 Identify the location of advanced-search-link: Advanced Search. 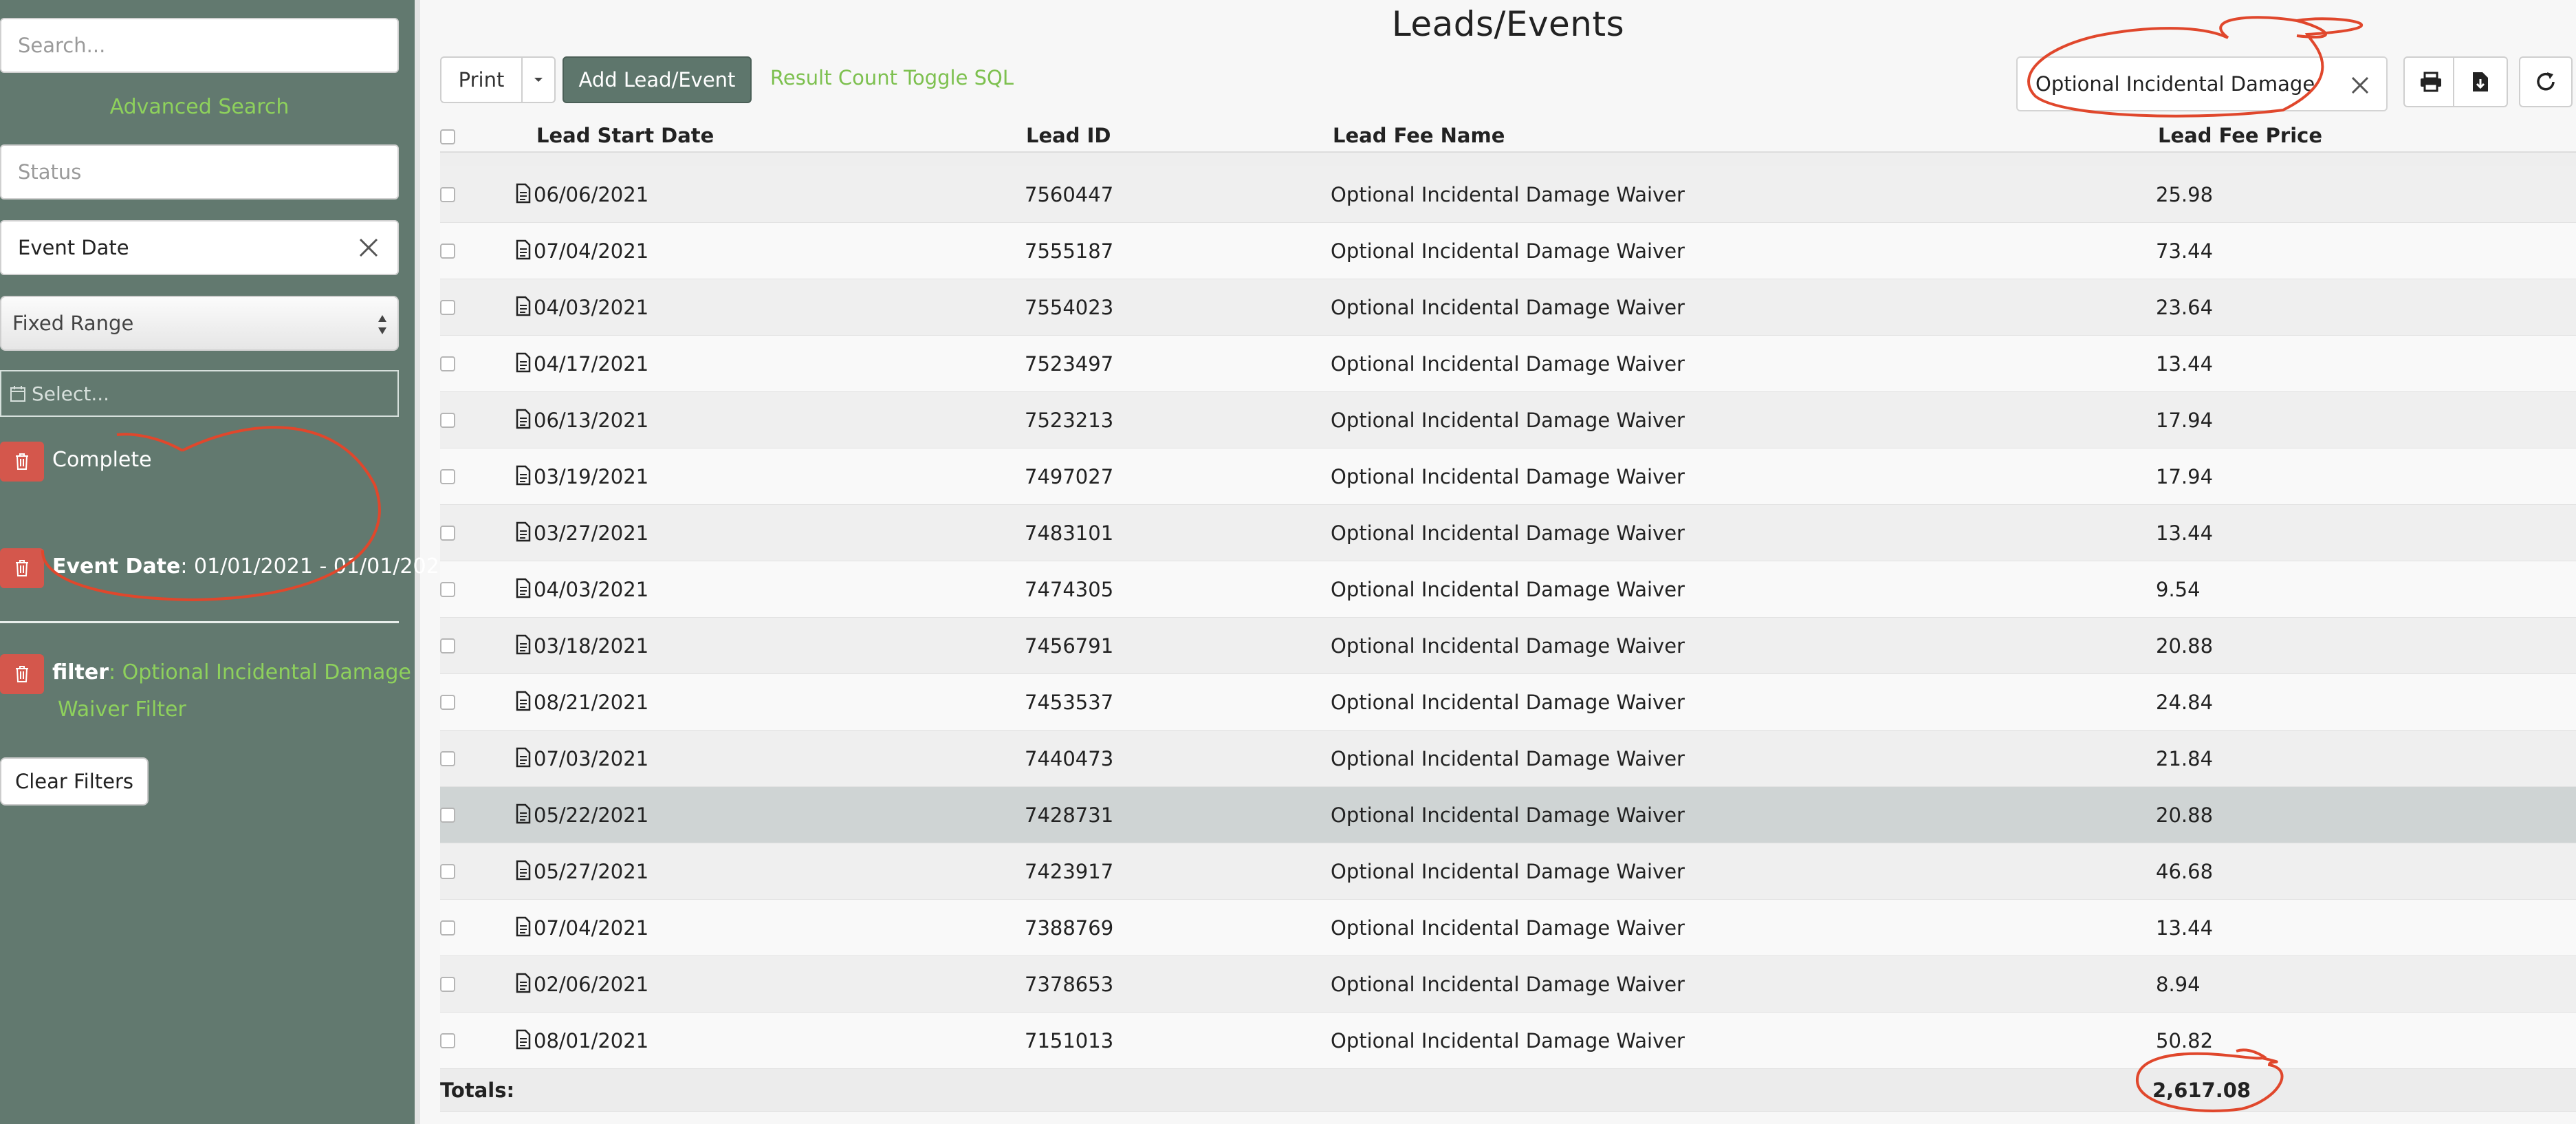
(199, 107).